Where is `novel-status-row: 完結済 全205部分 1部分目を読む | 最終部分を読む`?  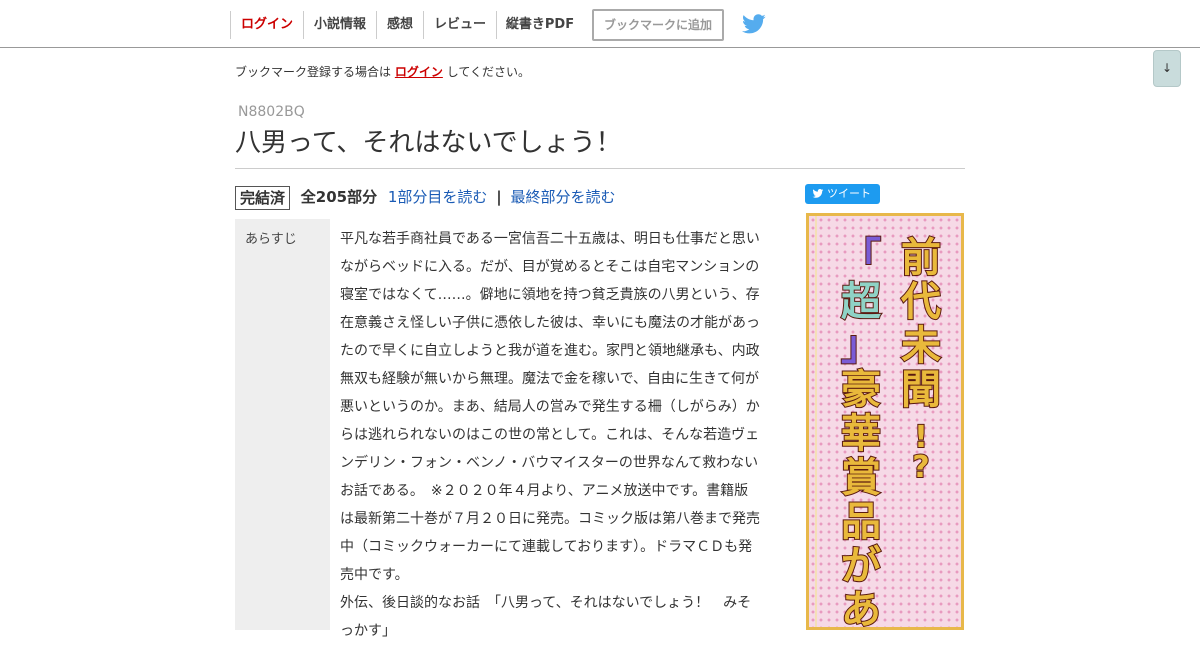 novel-status-row: 完結済 全205部分 1部分目を読む | 最終部分を読む is located at coordinates (425, 197).